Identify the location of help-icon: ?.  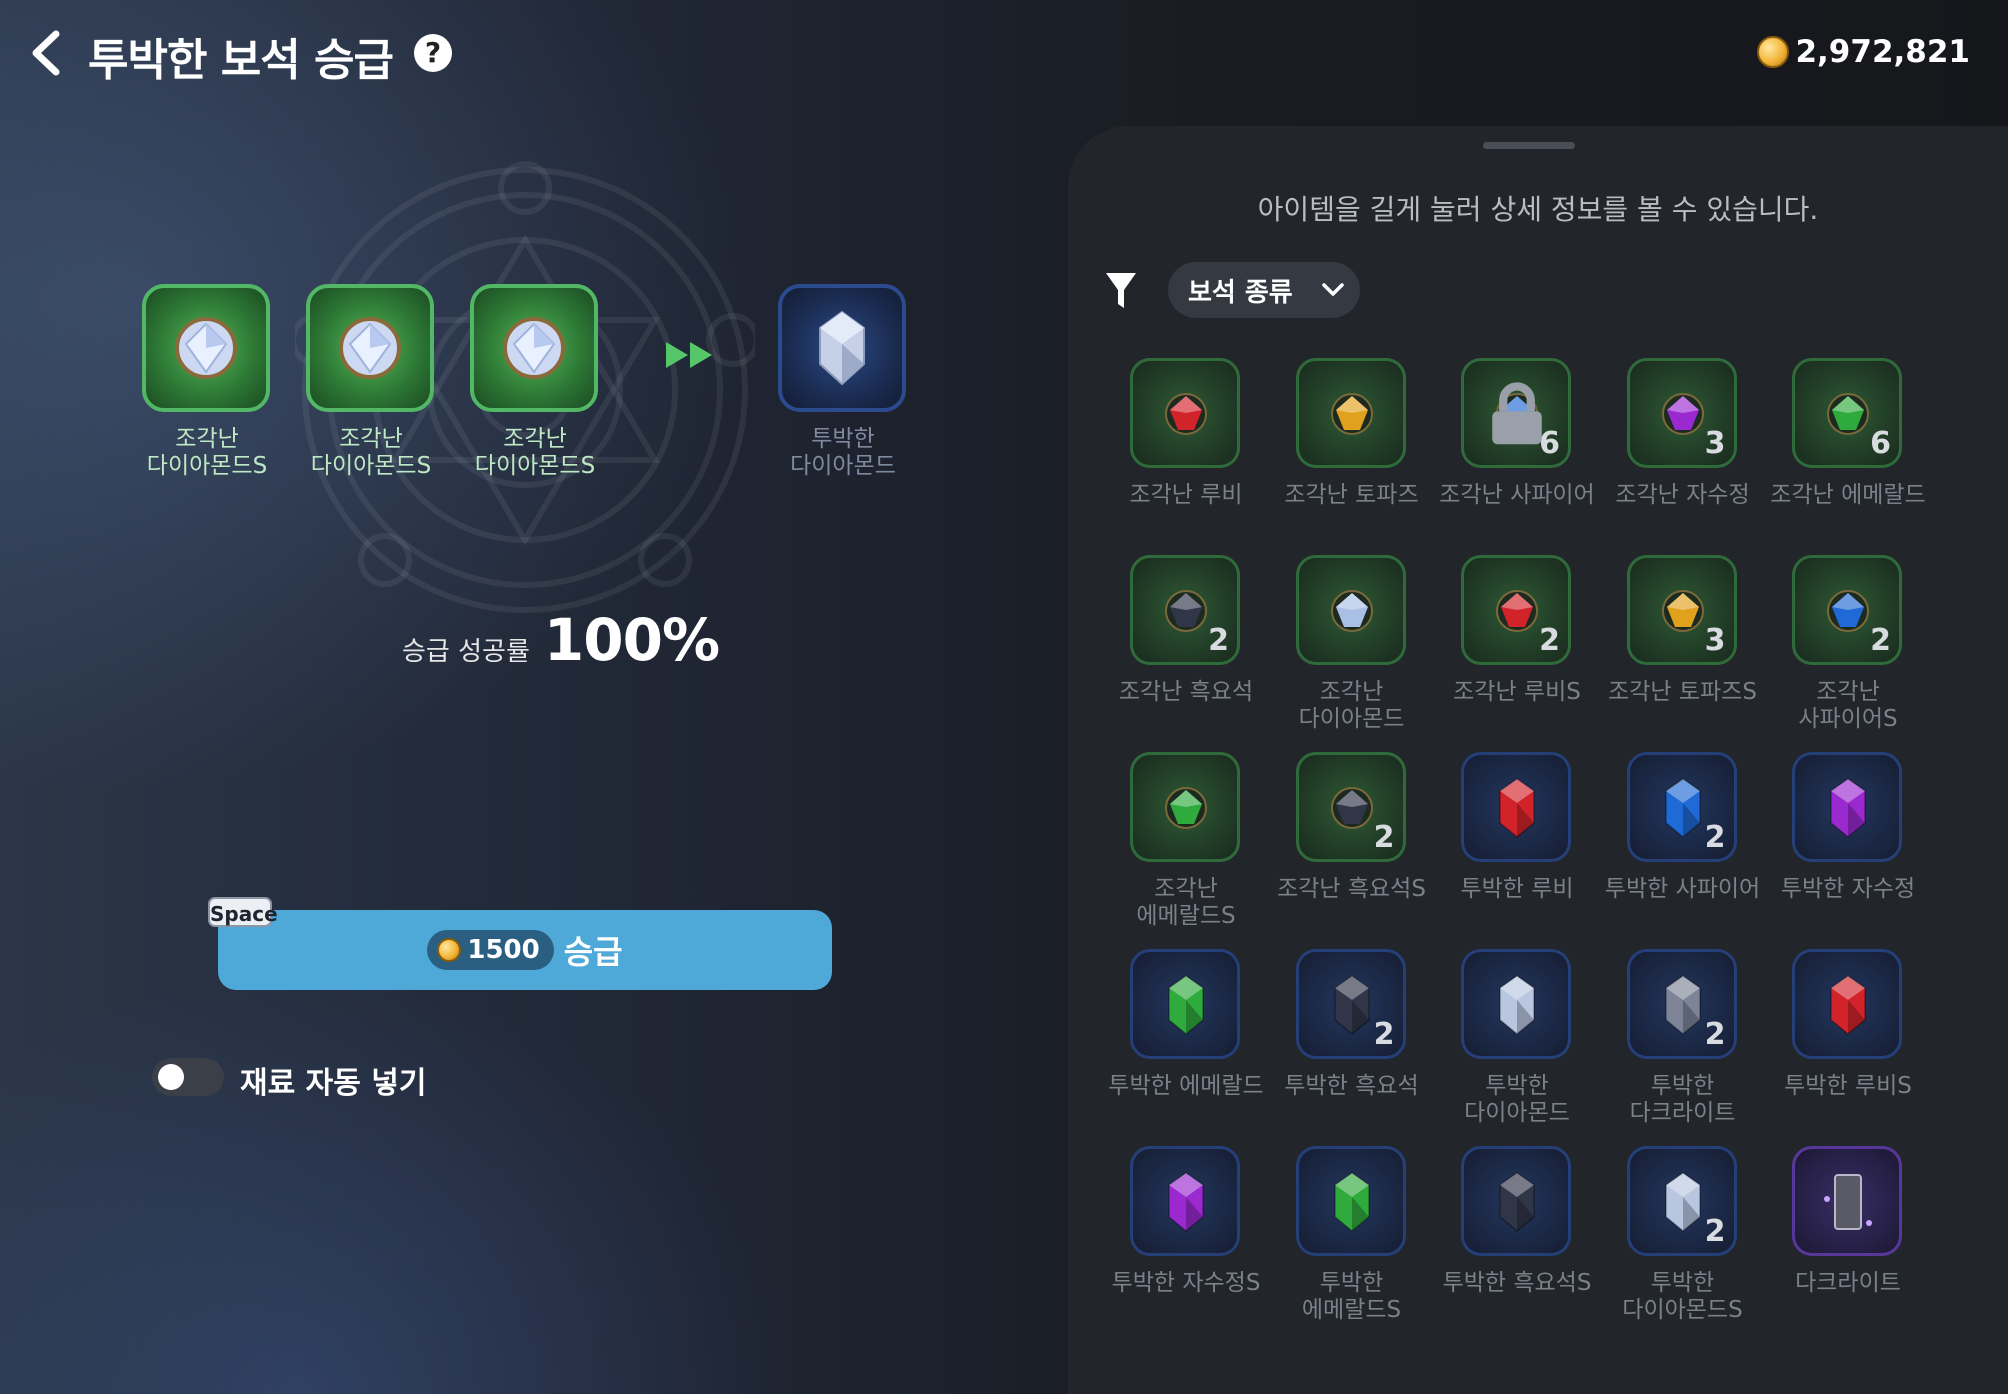
(433, 53).